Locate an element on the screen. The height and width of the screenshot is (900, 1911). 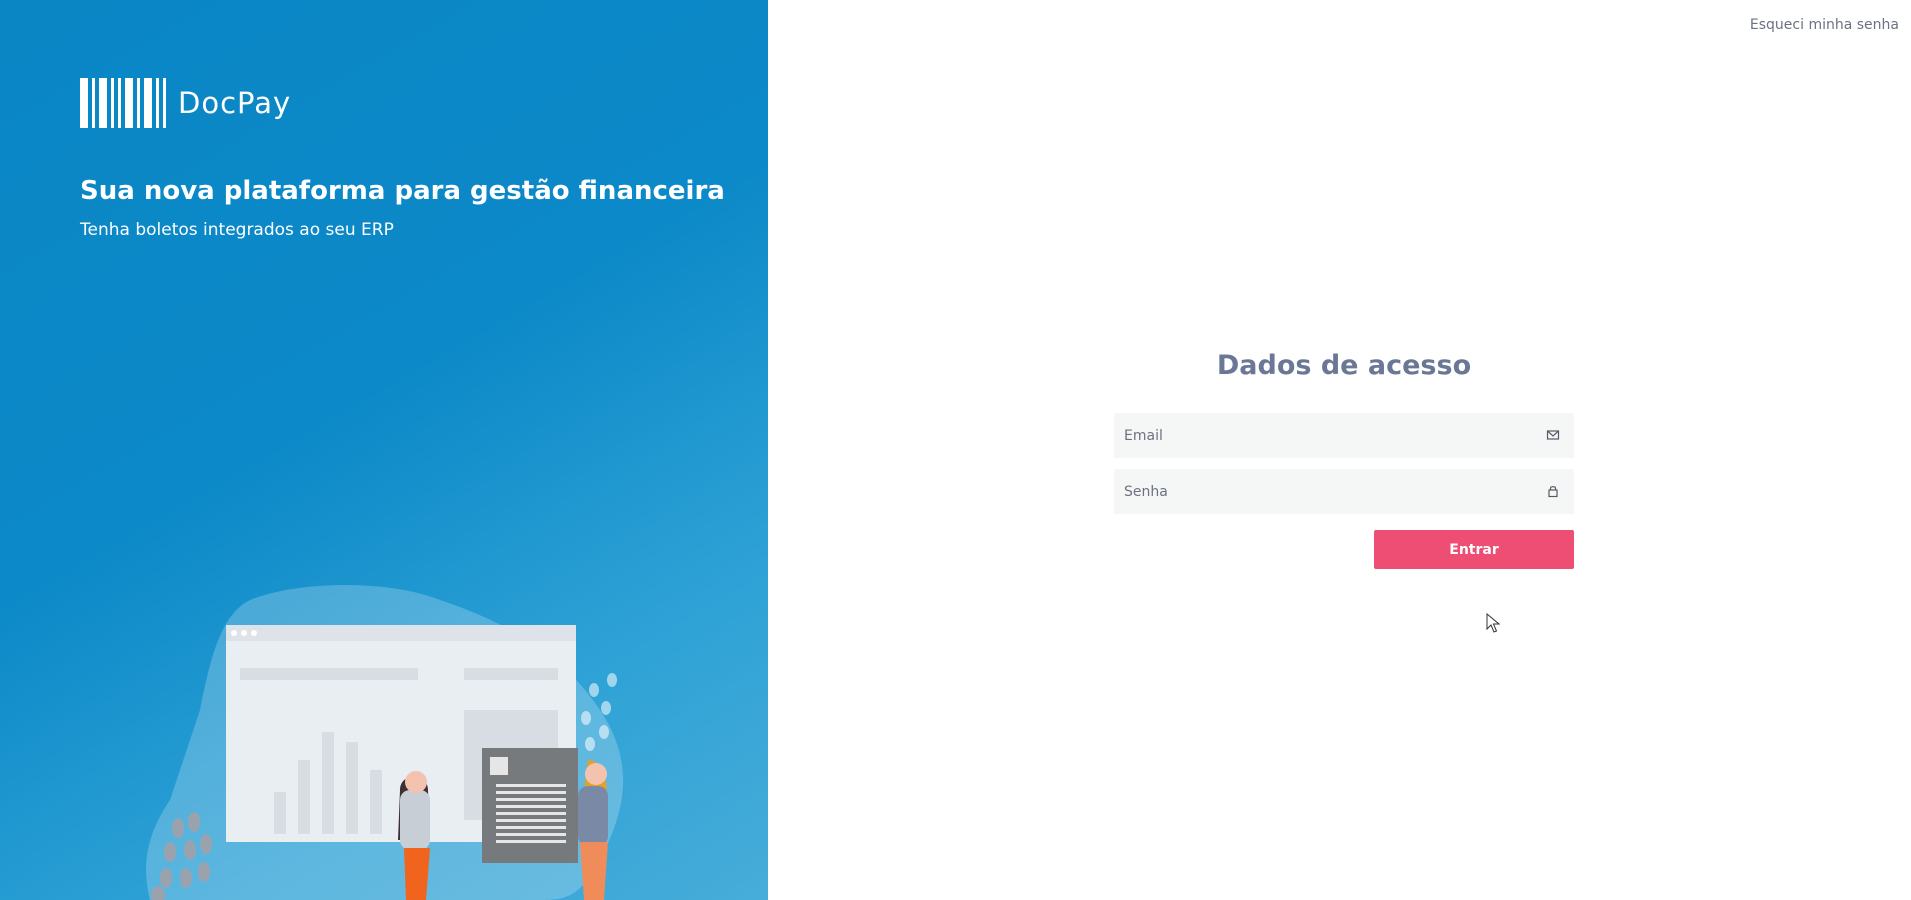
login-form-title: Dados de acesso is located at coordinates (1344, 365).